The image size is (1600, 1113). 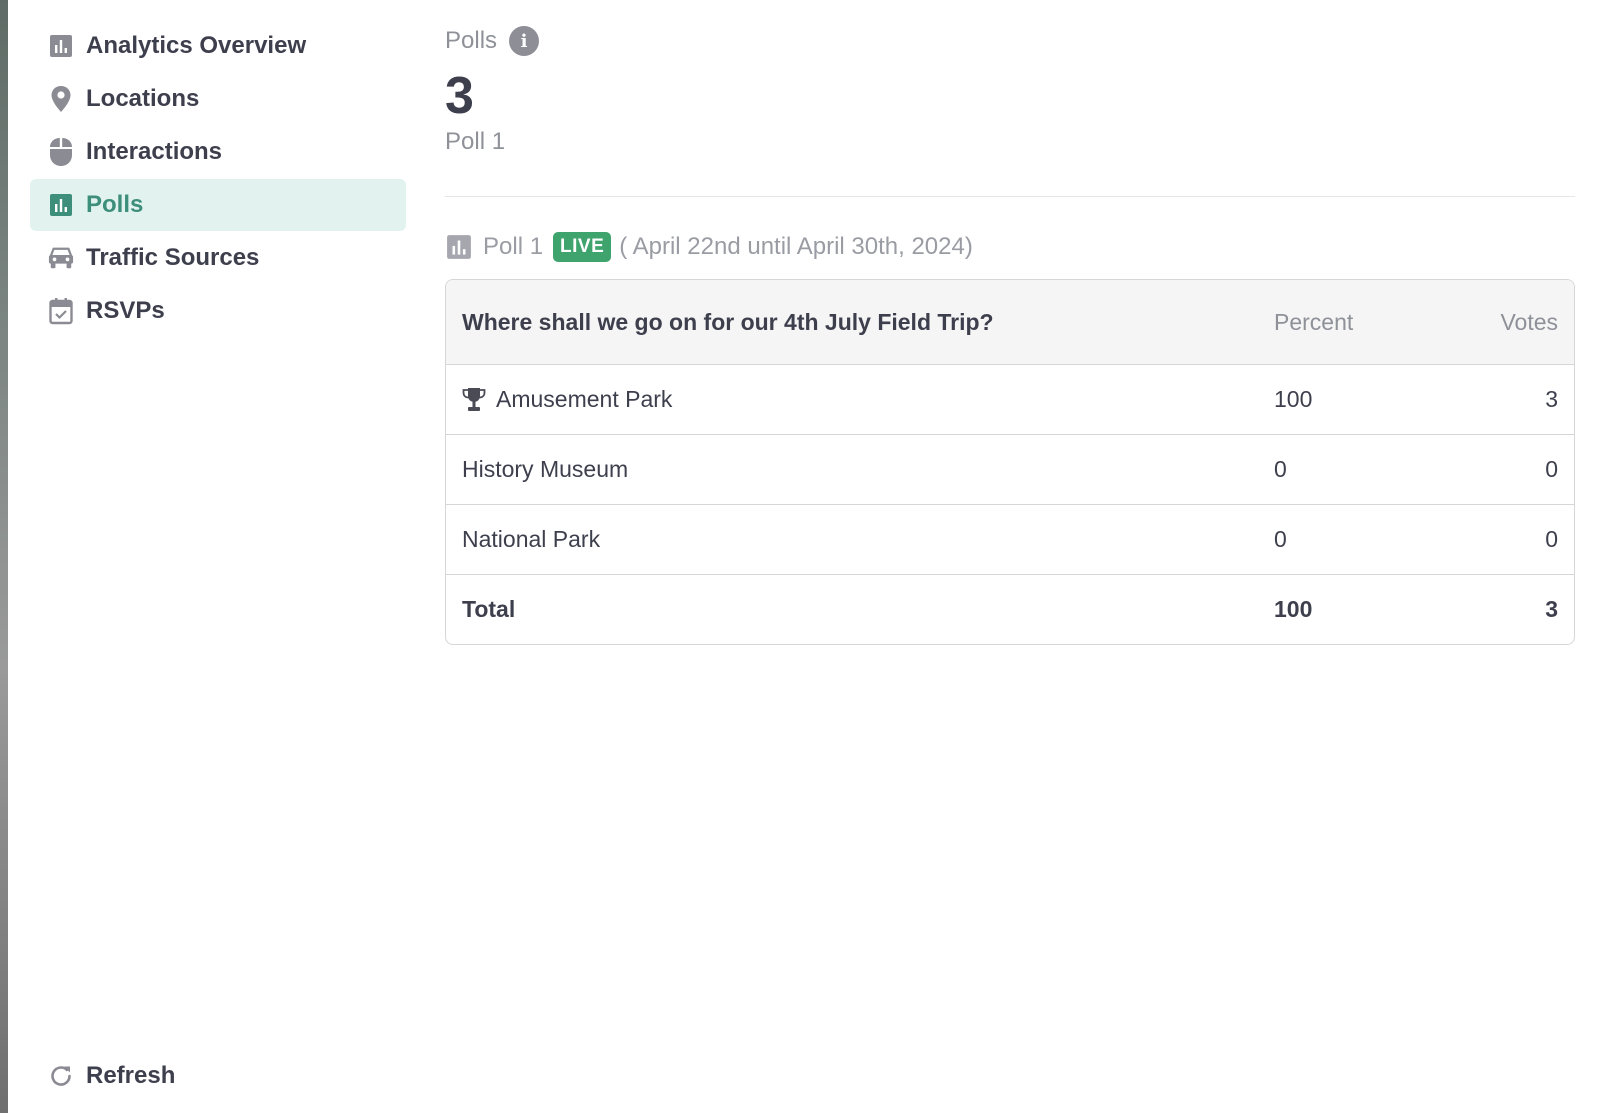 I want to click on sidebar-item-label: Traffic Sources, so click(x=173, y=257).